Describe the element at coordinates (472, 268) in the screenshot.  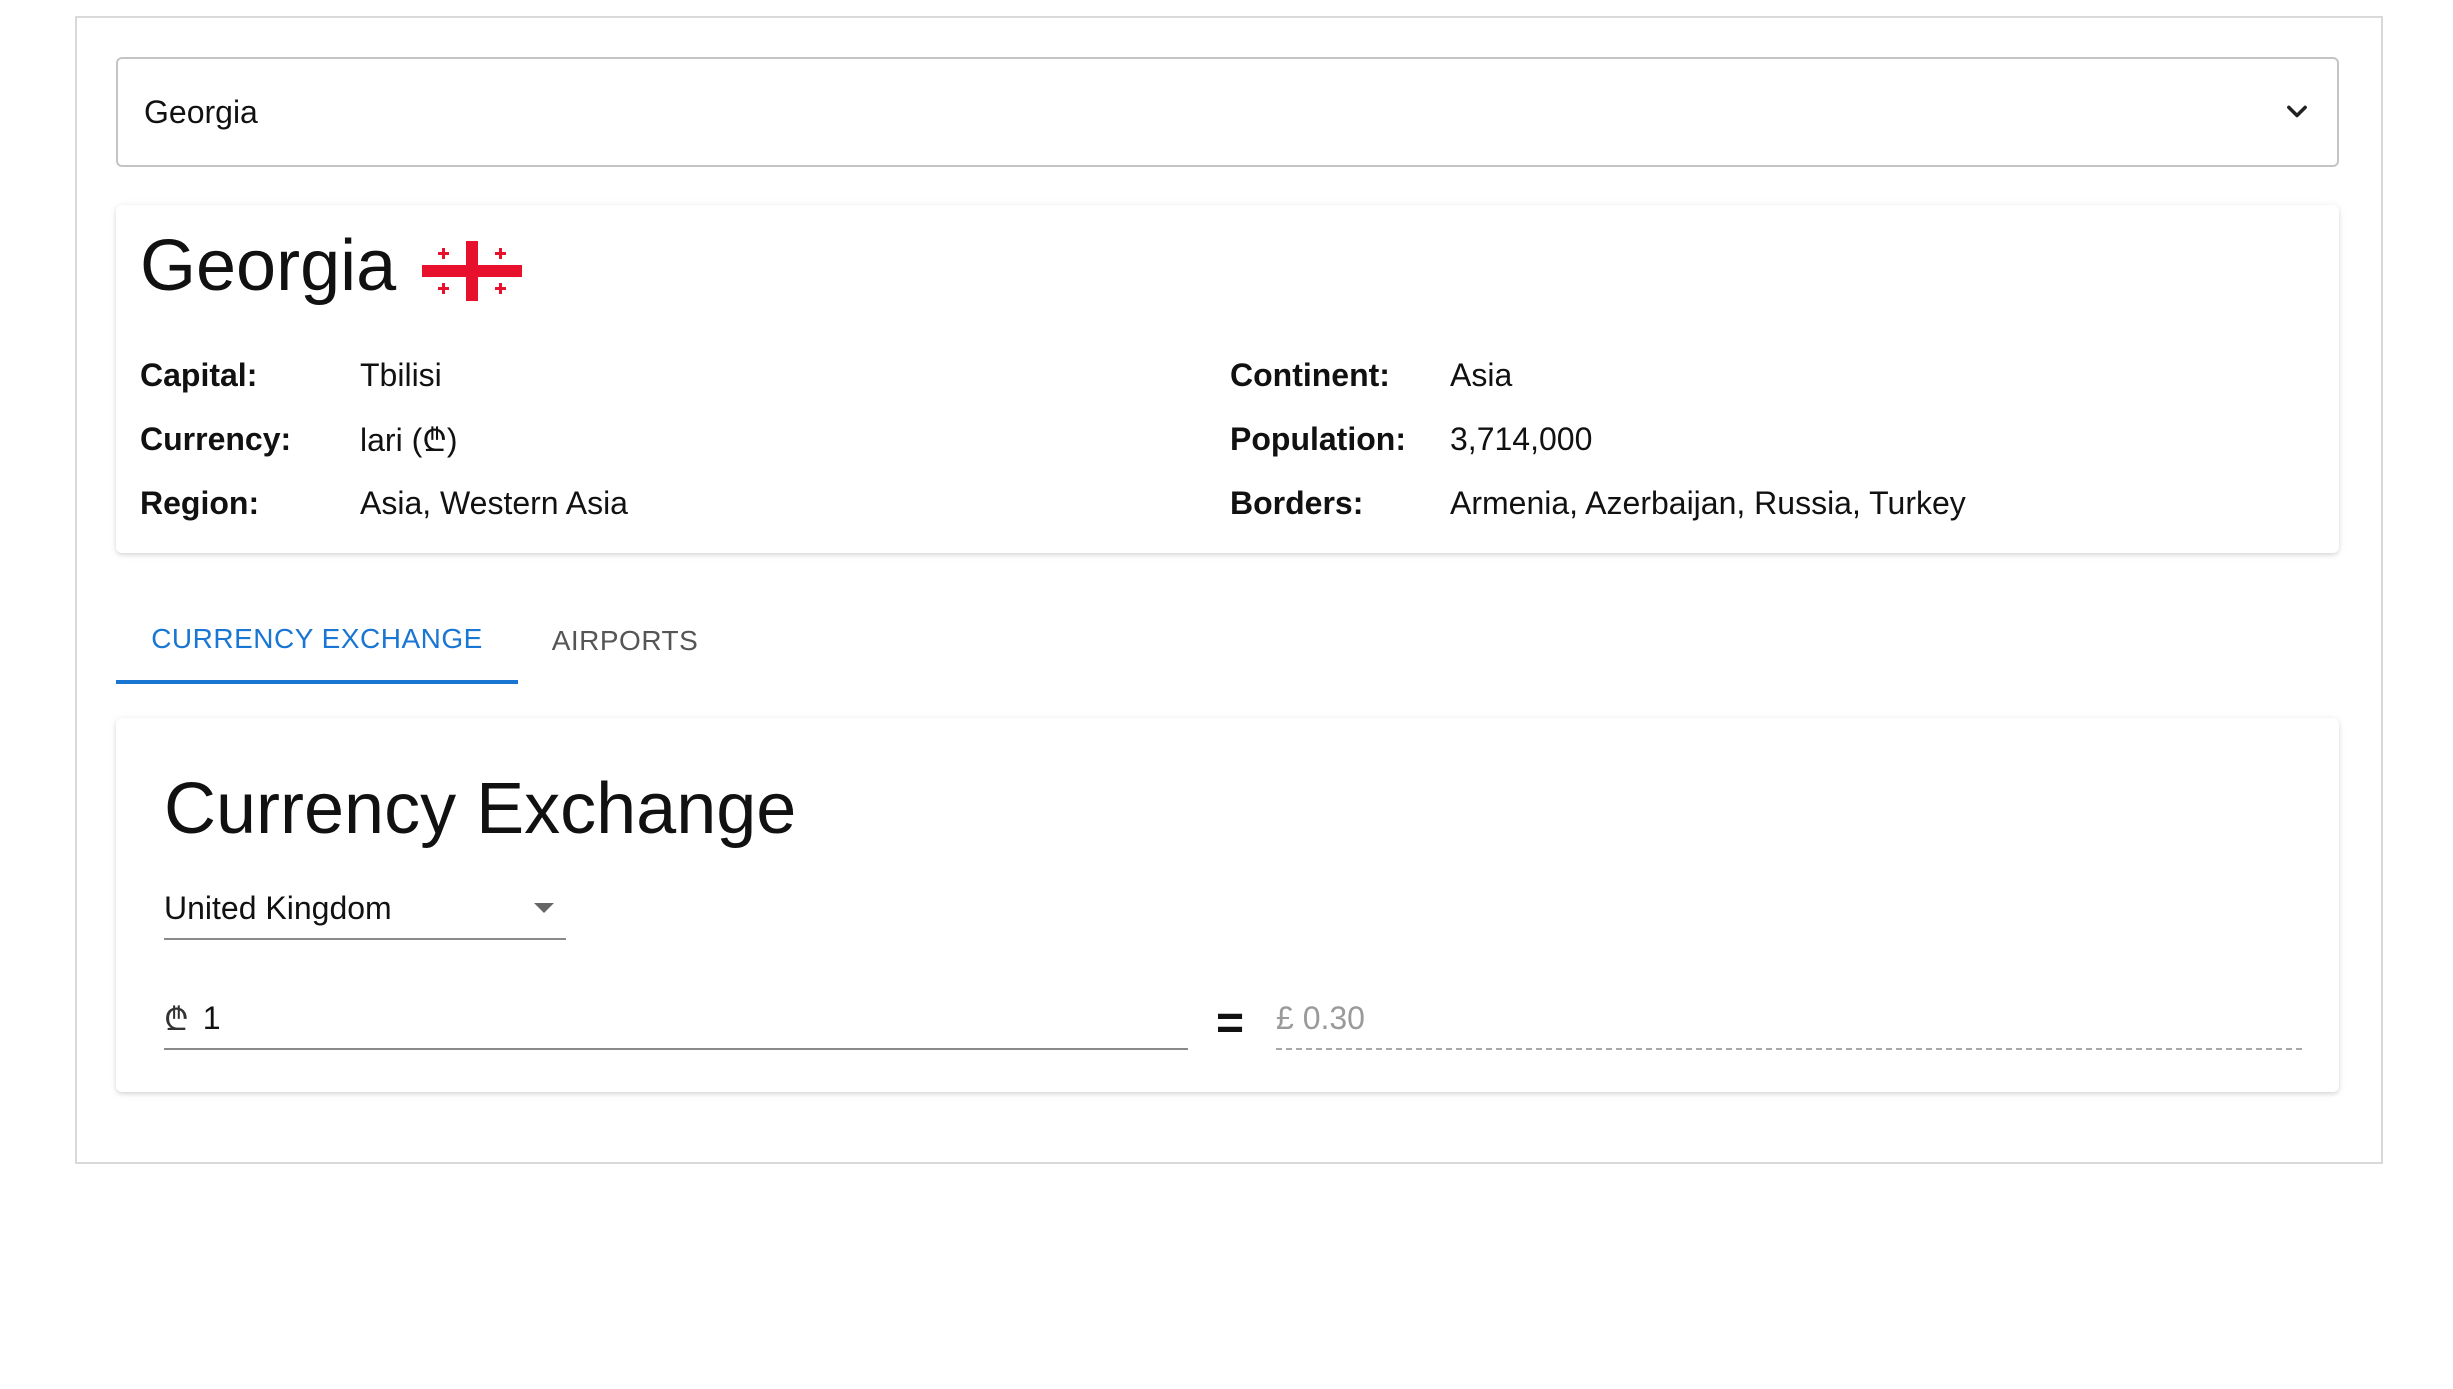
I see `georgia-flag-icon` at that location.